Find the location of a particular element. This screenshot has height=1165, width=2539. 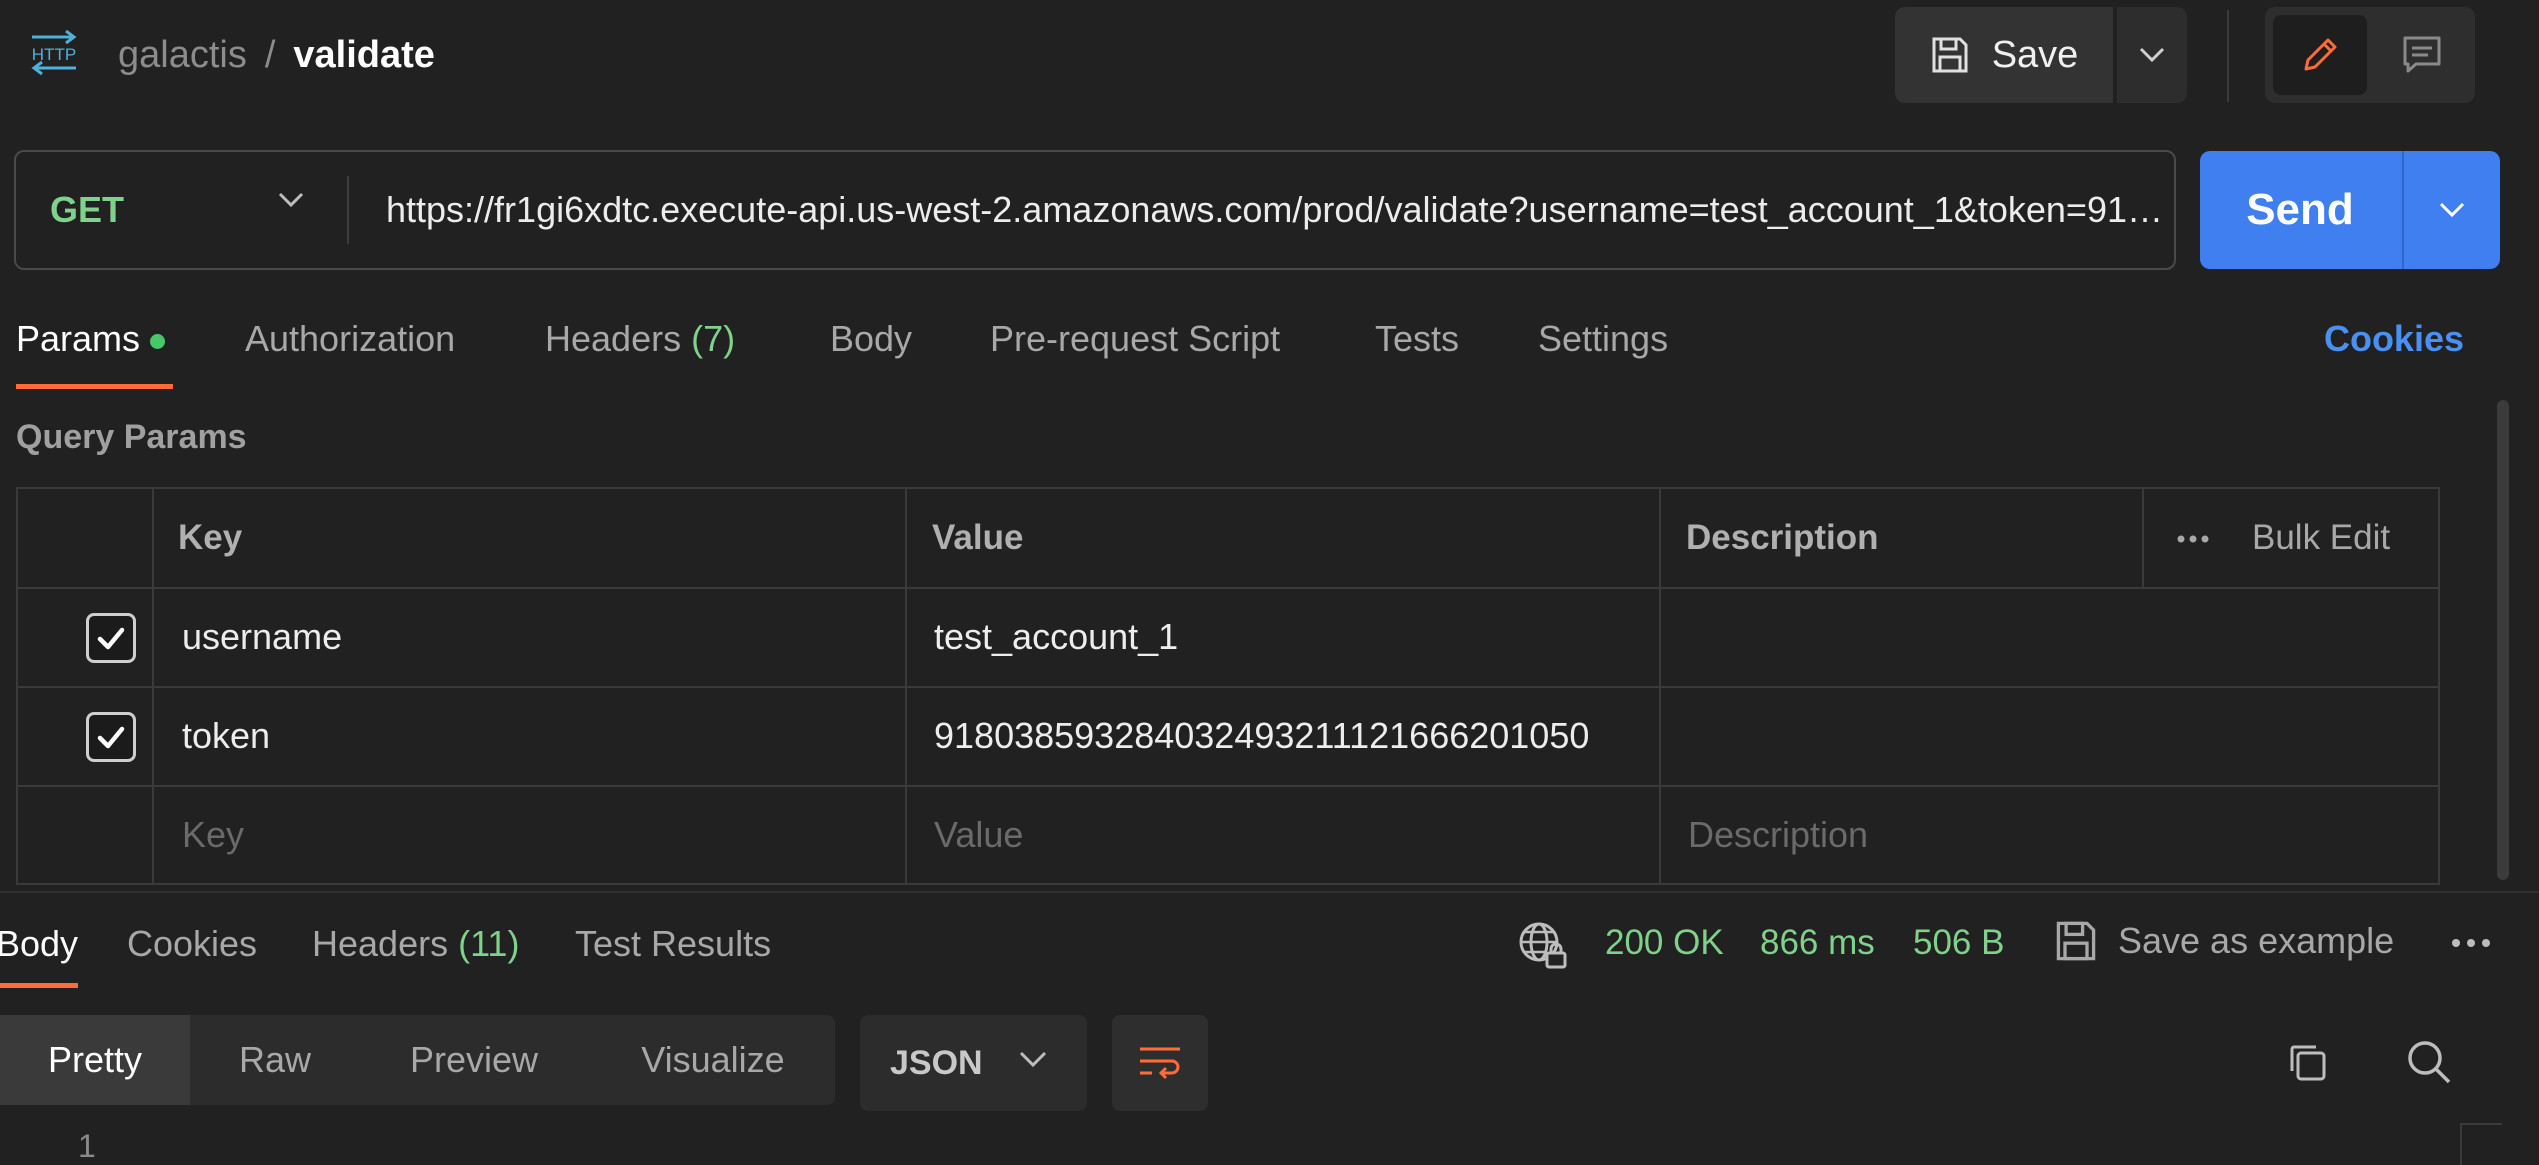

params-active-dot is located at coordinates (158, 341).